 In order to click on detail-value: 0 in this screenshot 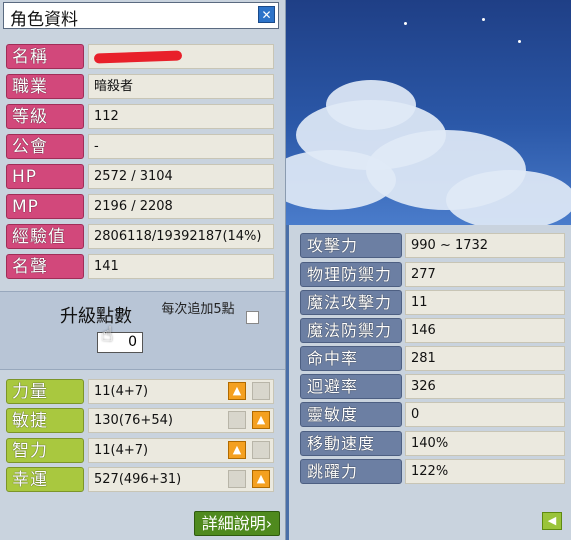, I will do `click(485, 414)`.